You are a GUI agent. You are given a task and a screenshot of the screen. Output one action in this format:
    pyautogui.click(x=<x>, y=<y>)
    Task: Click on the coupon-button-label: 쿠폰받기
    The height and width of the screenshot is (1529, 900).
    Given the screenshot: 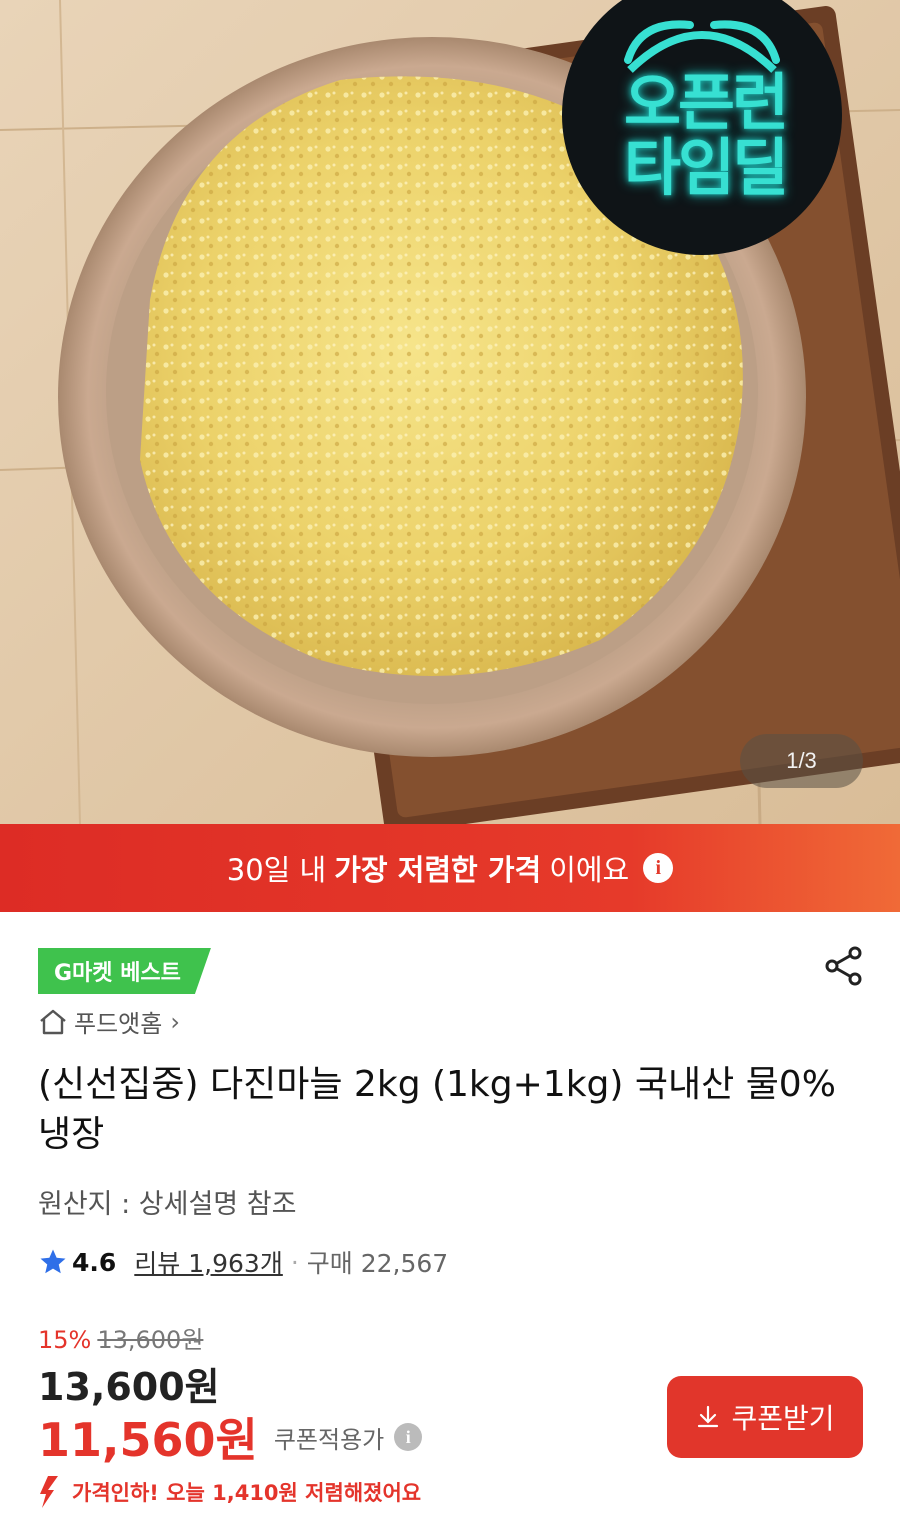 What is the action you would take?
    pyautogui.click(x=783, y=1418)
    